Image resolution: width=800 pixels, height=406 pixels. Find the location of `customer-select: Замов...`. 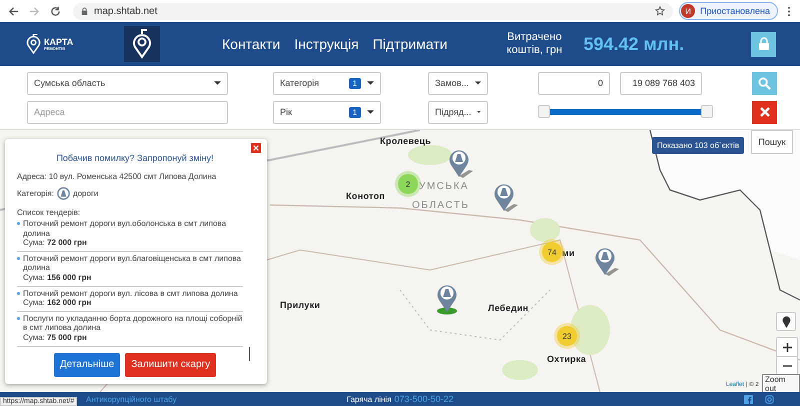

customer-select: Замов... is located at coordinates (458, 83).